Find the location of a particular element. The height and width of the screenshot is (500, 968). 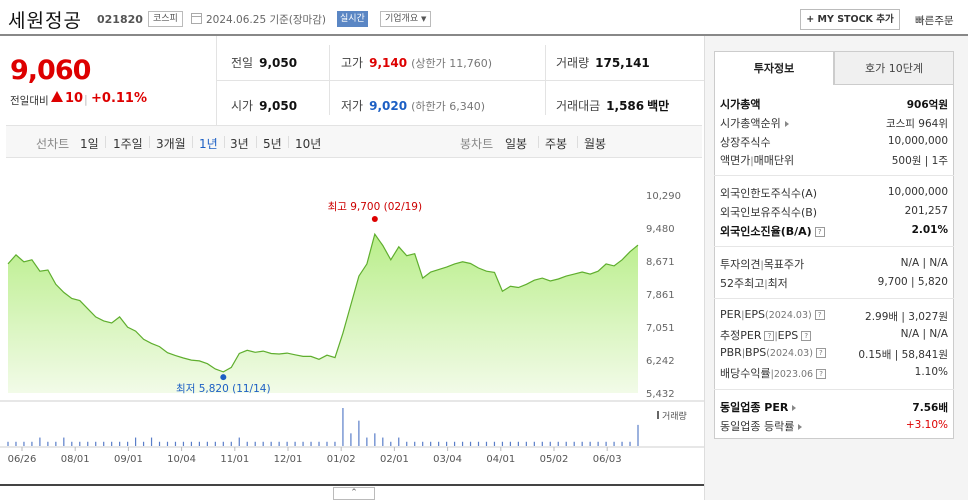

foreign-limit-value: 10,000,000 is located at coordinates (917, 192).